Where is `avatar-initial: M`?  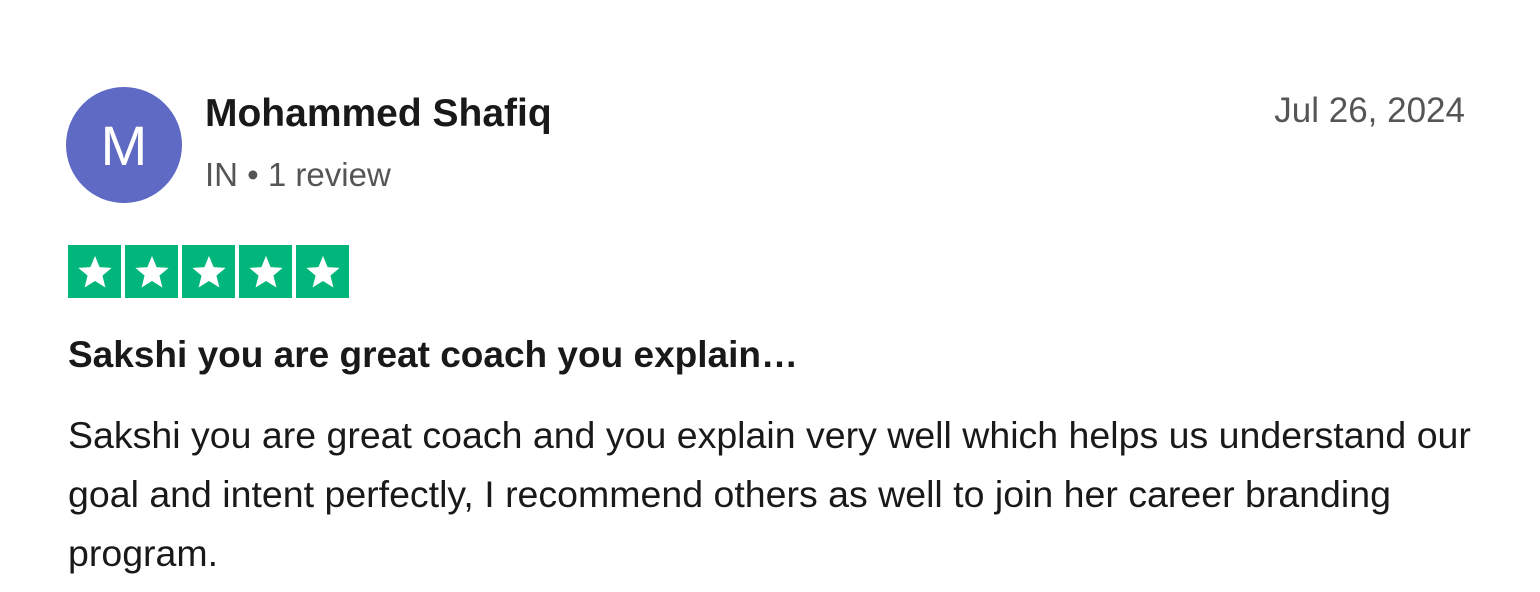 avatar-initial: M is located at coordinates (124, 145).